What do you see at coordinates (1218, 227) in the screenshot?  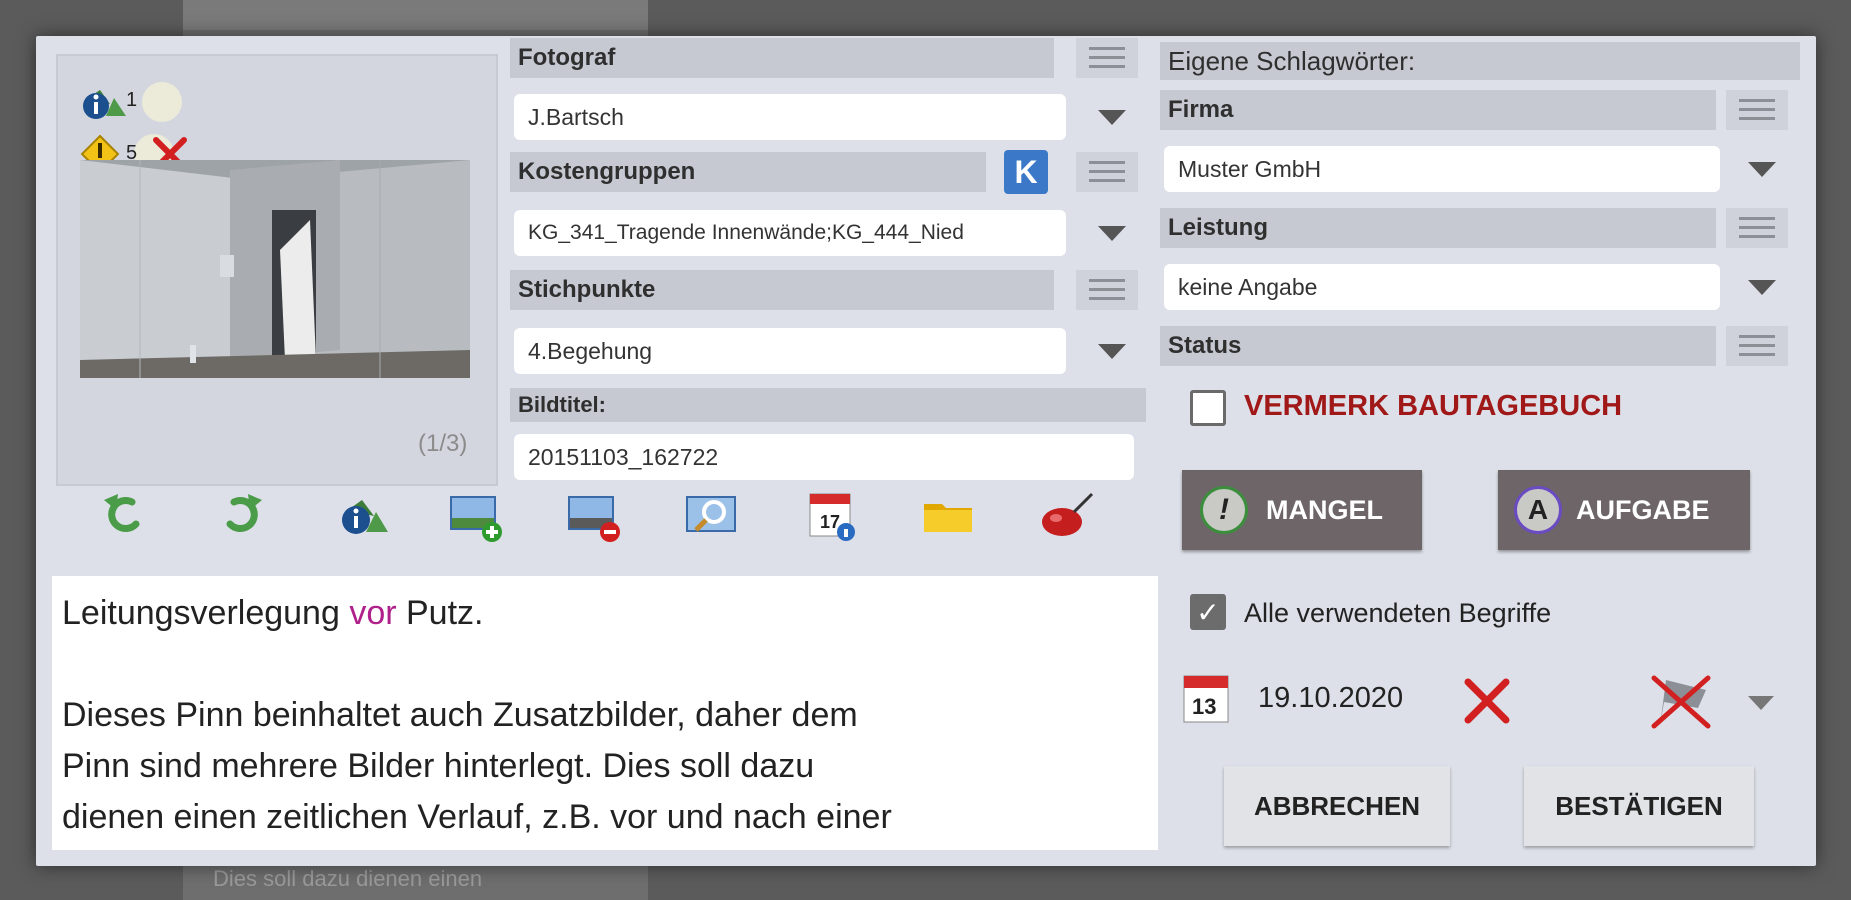 I see `leistung-label: Leistung` at bounding box center [1218, 227].